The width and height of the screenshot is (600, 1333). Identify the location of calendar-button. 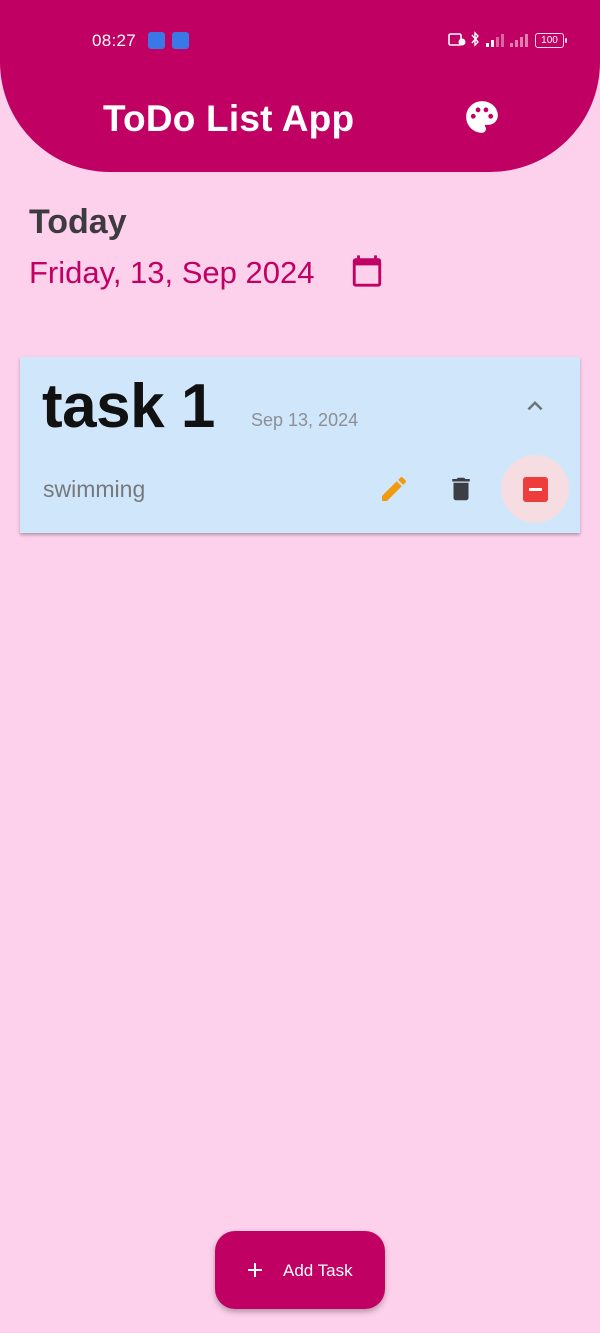
(367, 271).